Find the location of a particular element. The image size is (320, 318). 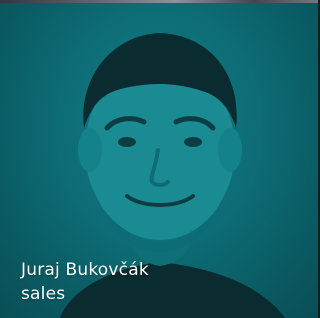

right-eye is located at coordinates (193, 142).